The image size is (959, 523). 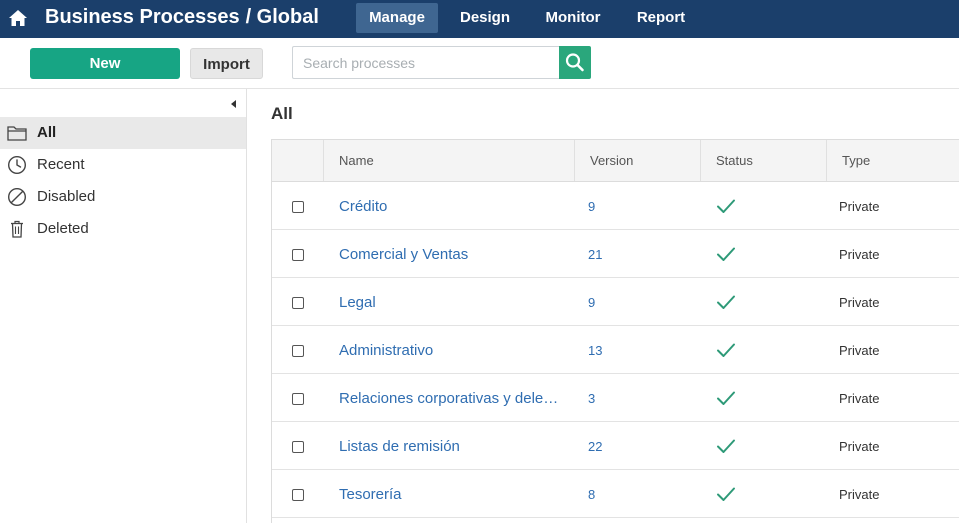 What do you see at coordinates (298, 160) in the screenshot?
I see `column-header-select` at bounding box center [298, 160].